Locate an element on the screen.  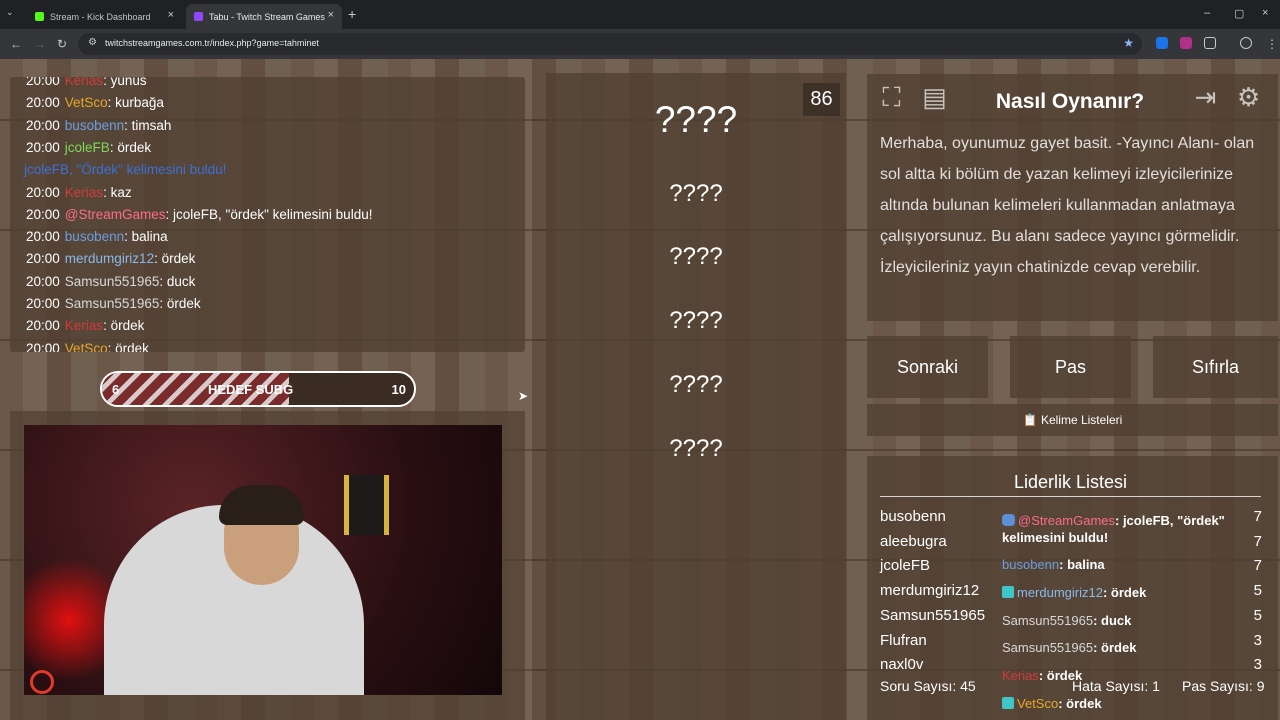
exit-icon: ⇥ is located at coordinates (1205, 97).